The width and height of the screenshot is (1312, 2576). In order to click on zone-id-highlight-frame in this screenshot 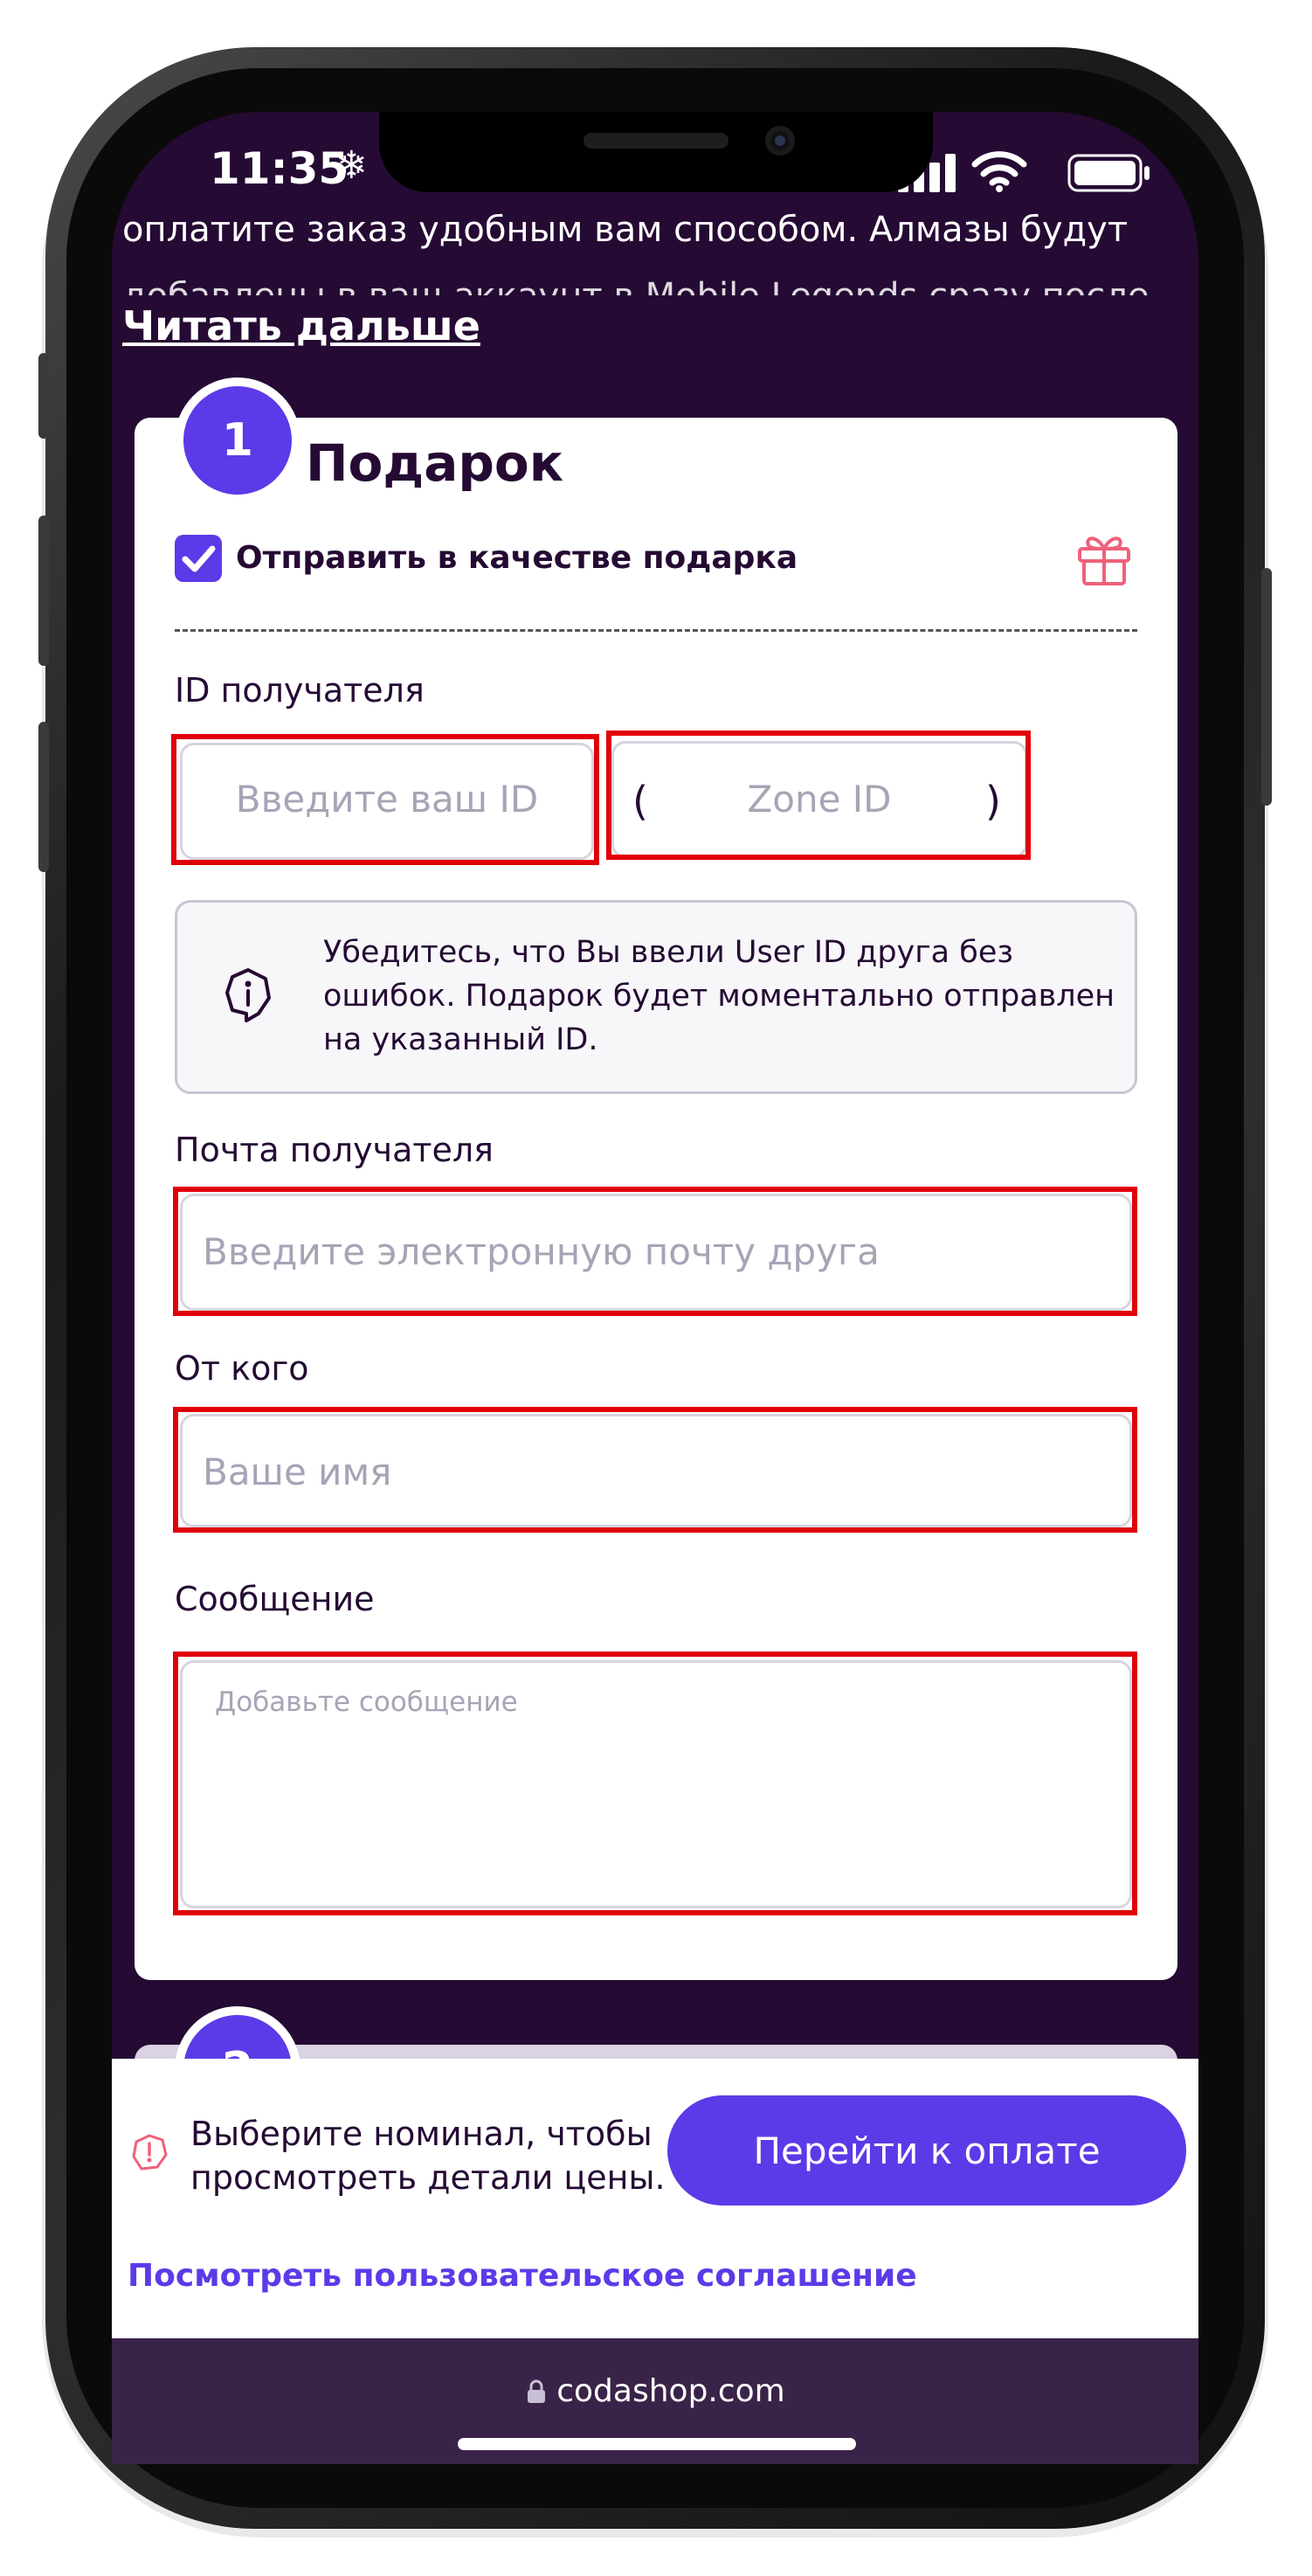, I will do `click(818, 795)`.